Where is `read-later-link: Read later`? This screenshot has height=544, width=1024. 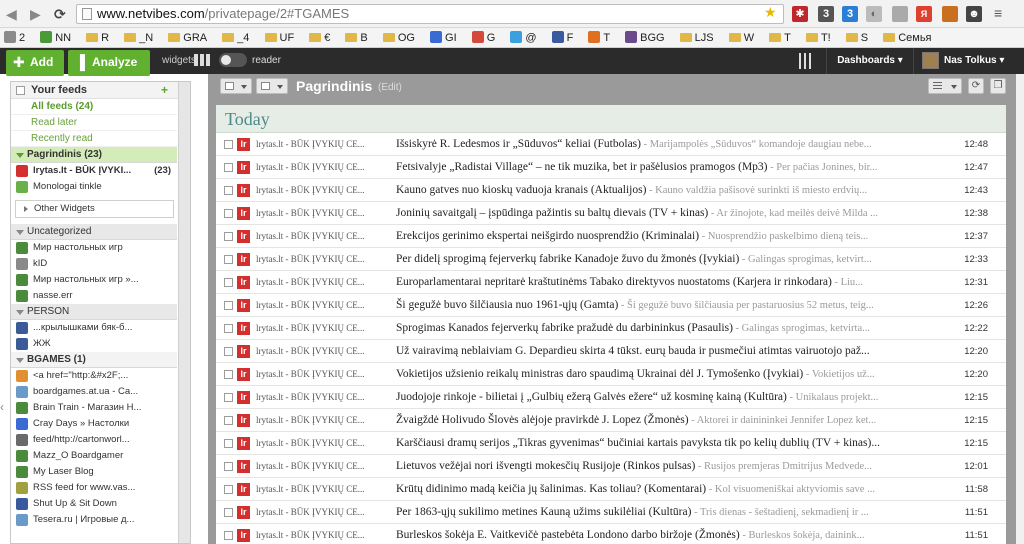 read-later-link: Read later is located at coordinates (94, 123).